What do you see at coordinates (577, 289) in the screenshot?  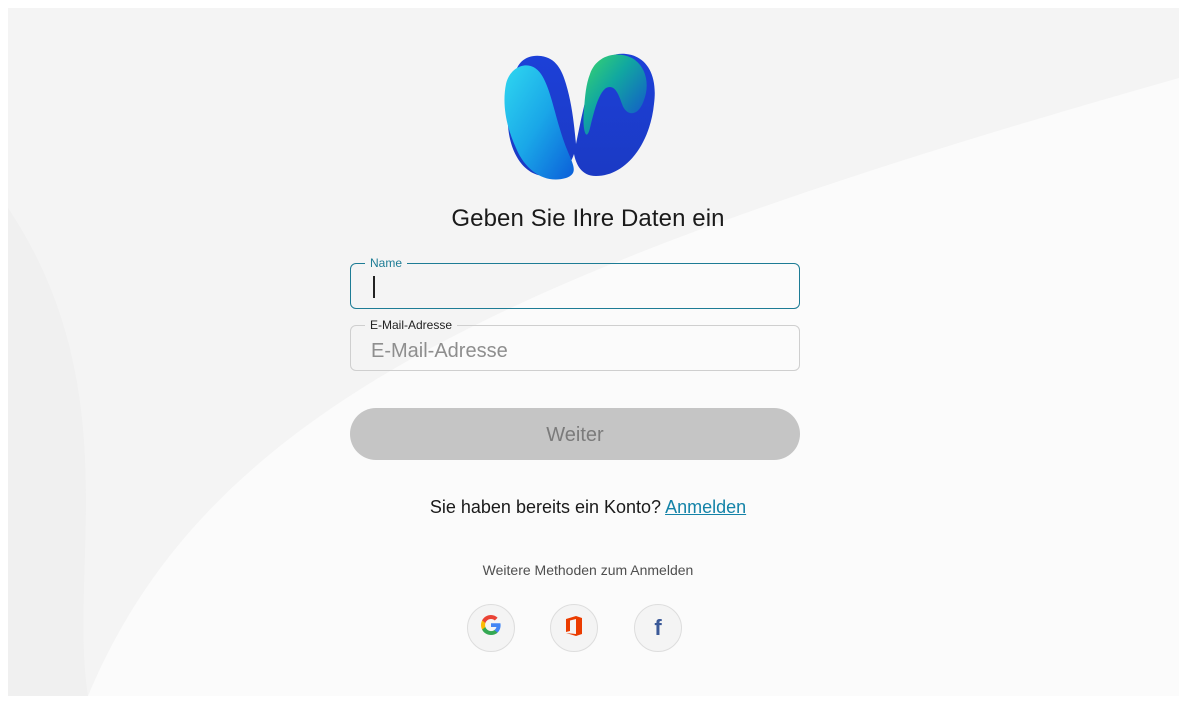 I see `name-input` at bounding box center [577, 289].